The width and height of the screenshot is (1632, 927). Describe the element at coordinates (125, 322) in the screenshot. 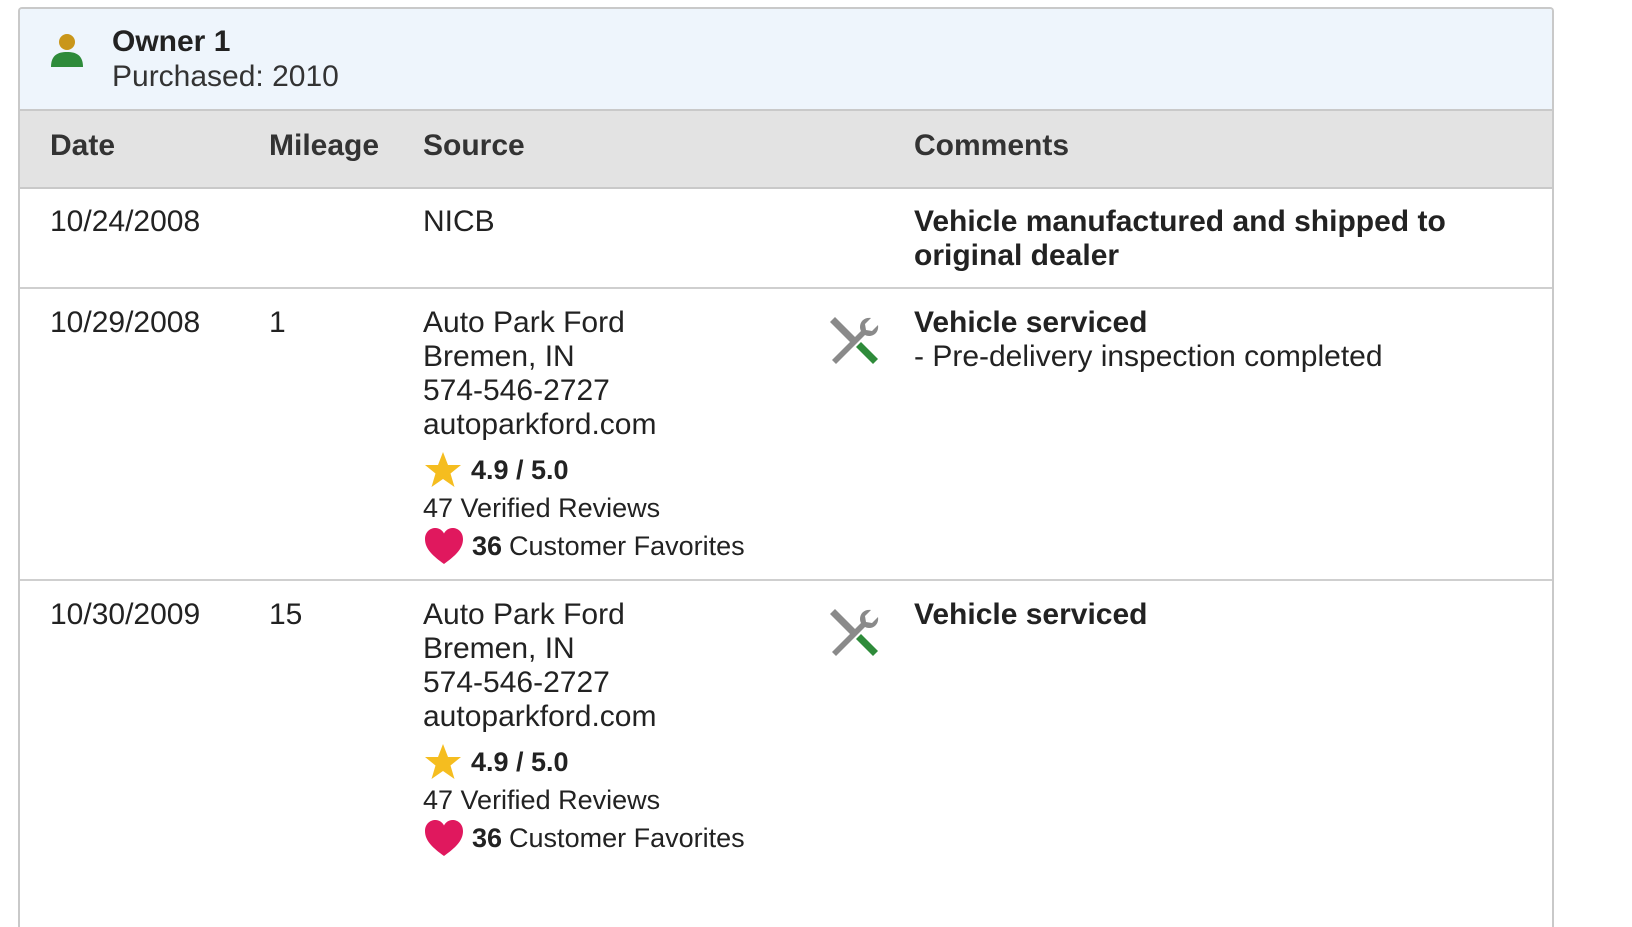

I see `row-date: 10/29/2008` at that location.